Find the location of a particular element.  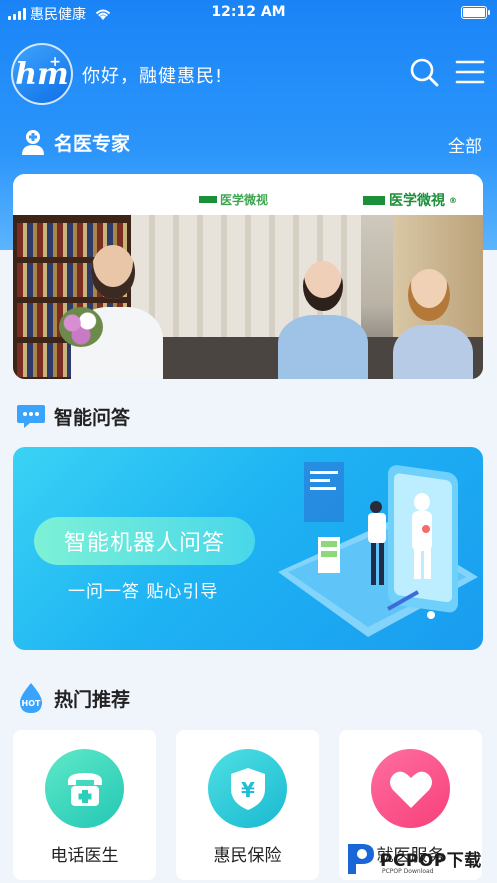

experts-title-label: 名医专家 is located at coordinates (92, 143).